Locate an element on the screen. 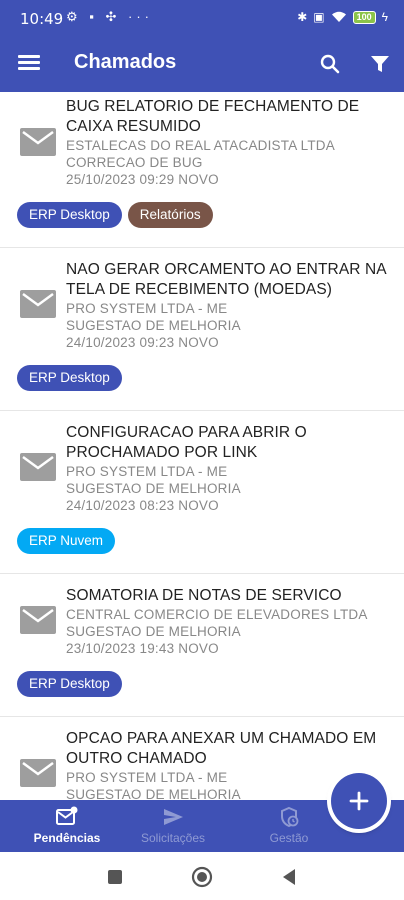  ticket-title-cont: OUTRO CHAMADO is located at coordinates (136, 758).